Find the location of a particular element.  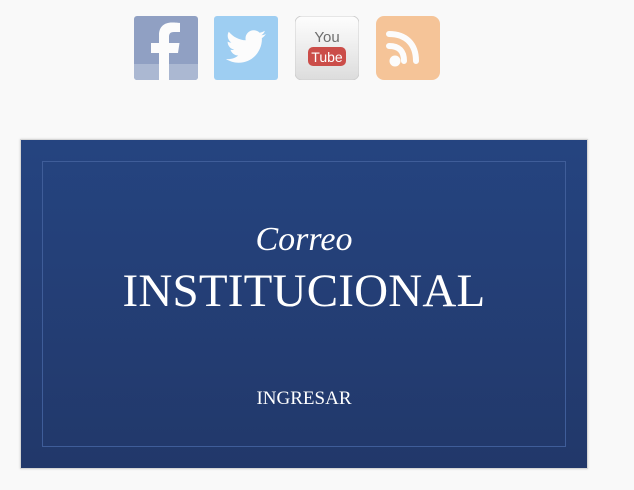

rss-icon is located at coordinates (408, 48).